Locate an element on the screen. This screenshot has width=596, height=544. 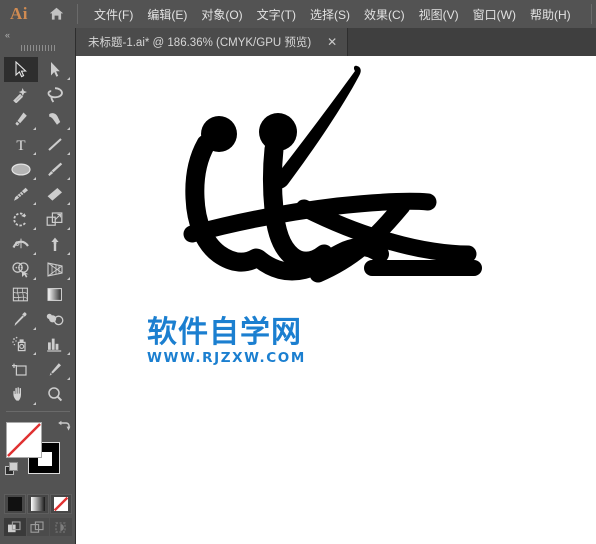
menu-item-help: 帮助(H) is located at coordinates (550, 14).